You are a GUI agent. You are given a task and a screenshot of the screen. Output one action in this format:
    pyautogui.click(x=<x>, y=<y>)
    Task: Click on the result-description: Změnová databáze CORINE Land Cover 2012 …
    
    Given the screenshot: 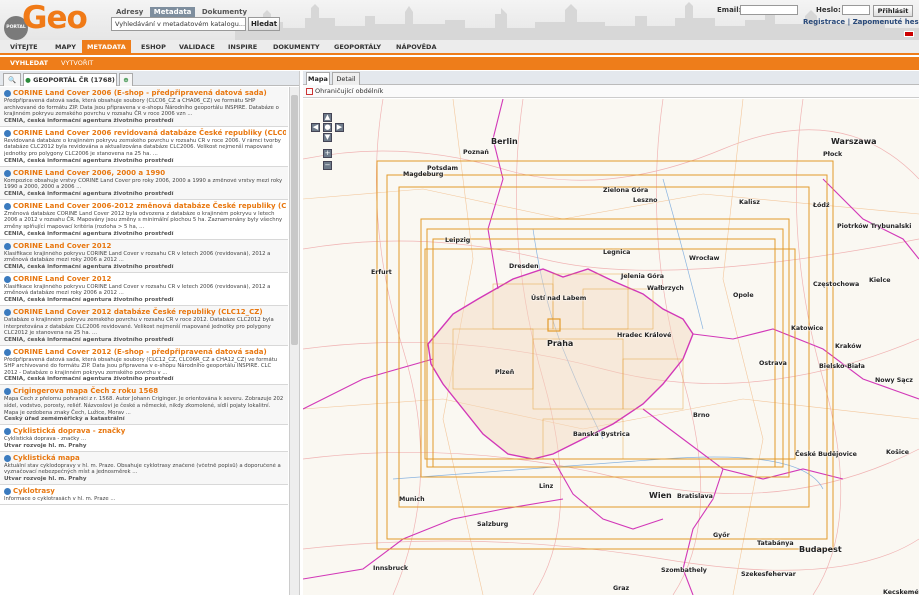 What is the action you would take?
    pyautogui.click(x=143, y=220)
    